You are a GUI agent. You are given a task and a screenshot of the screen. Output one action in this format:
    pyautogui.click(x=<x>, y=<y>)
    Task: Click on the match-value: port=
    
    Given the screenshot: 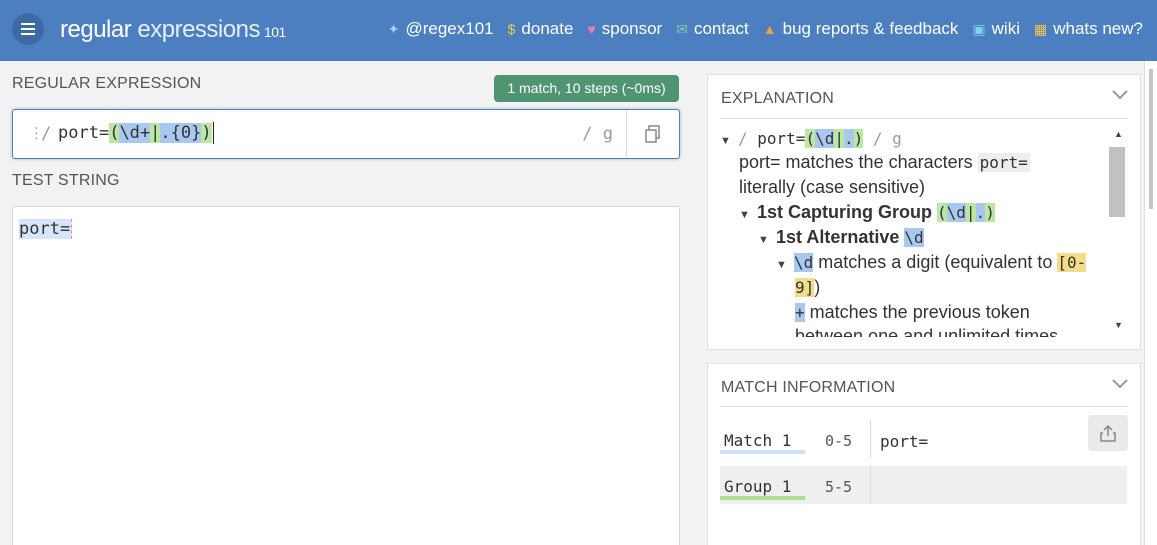 What is the action you would take?
    pyautogui.click(x=904, y=441)
    